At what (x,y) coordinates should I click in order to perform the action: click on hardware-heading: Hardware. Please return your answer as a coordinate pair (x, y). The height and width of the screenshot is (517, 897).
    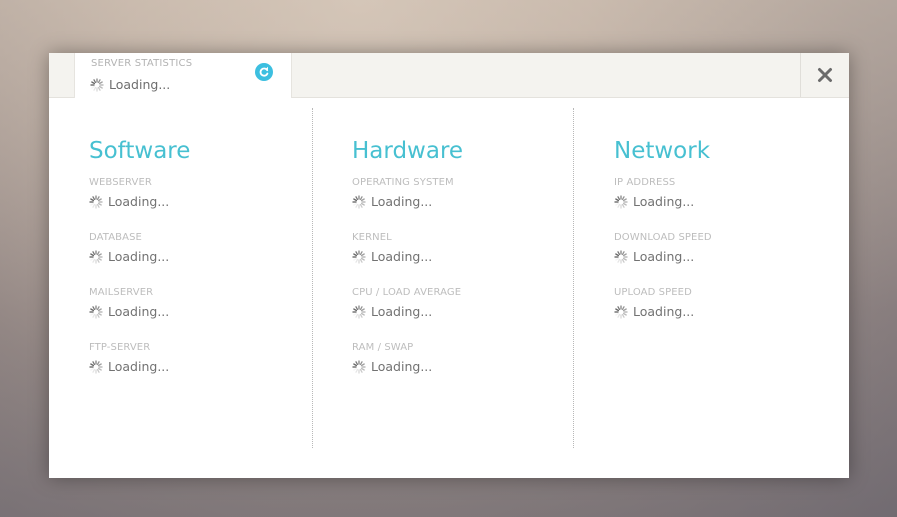
    Looking at the image, I should click on (408, 151).